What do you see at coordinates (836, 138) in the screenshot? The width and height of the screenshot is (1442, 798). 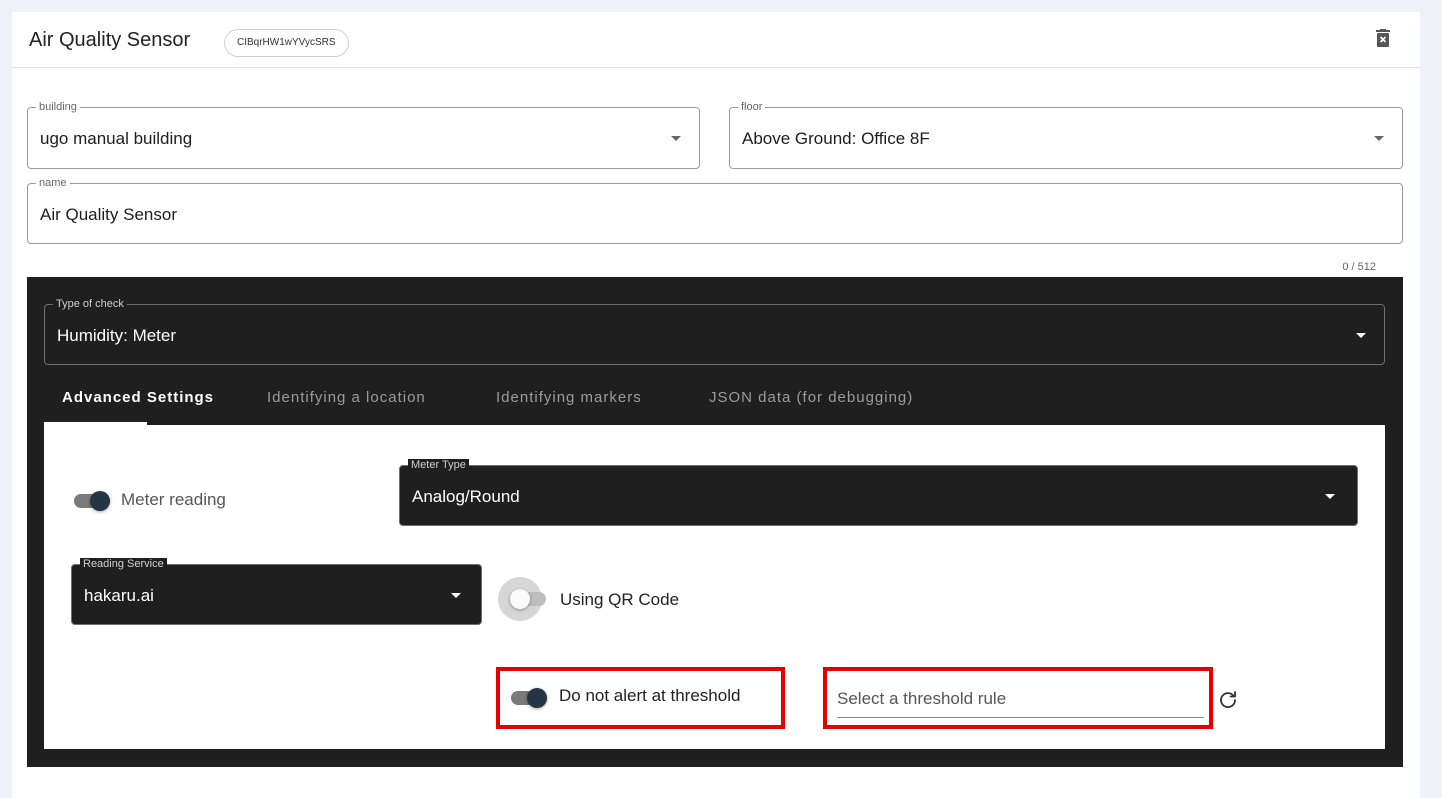 I see `floor-value: Above Ground: Office 8F` at bounding box center [836, 138].